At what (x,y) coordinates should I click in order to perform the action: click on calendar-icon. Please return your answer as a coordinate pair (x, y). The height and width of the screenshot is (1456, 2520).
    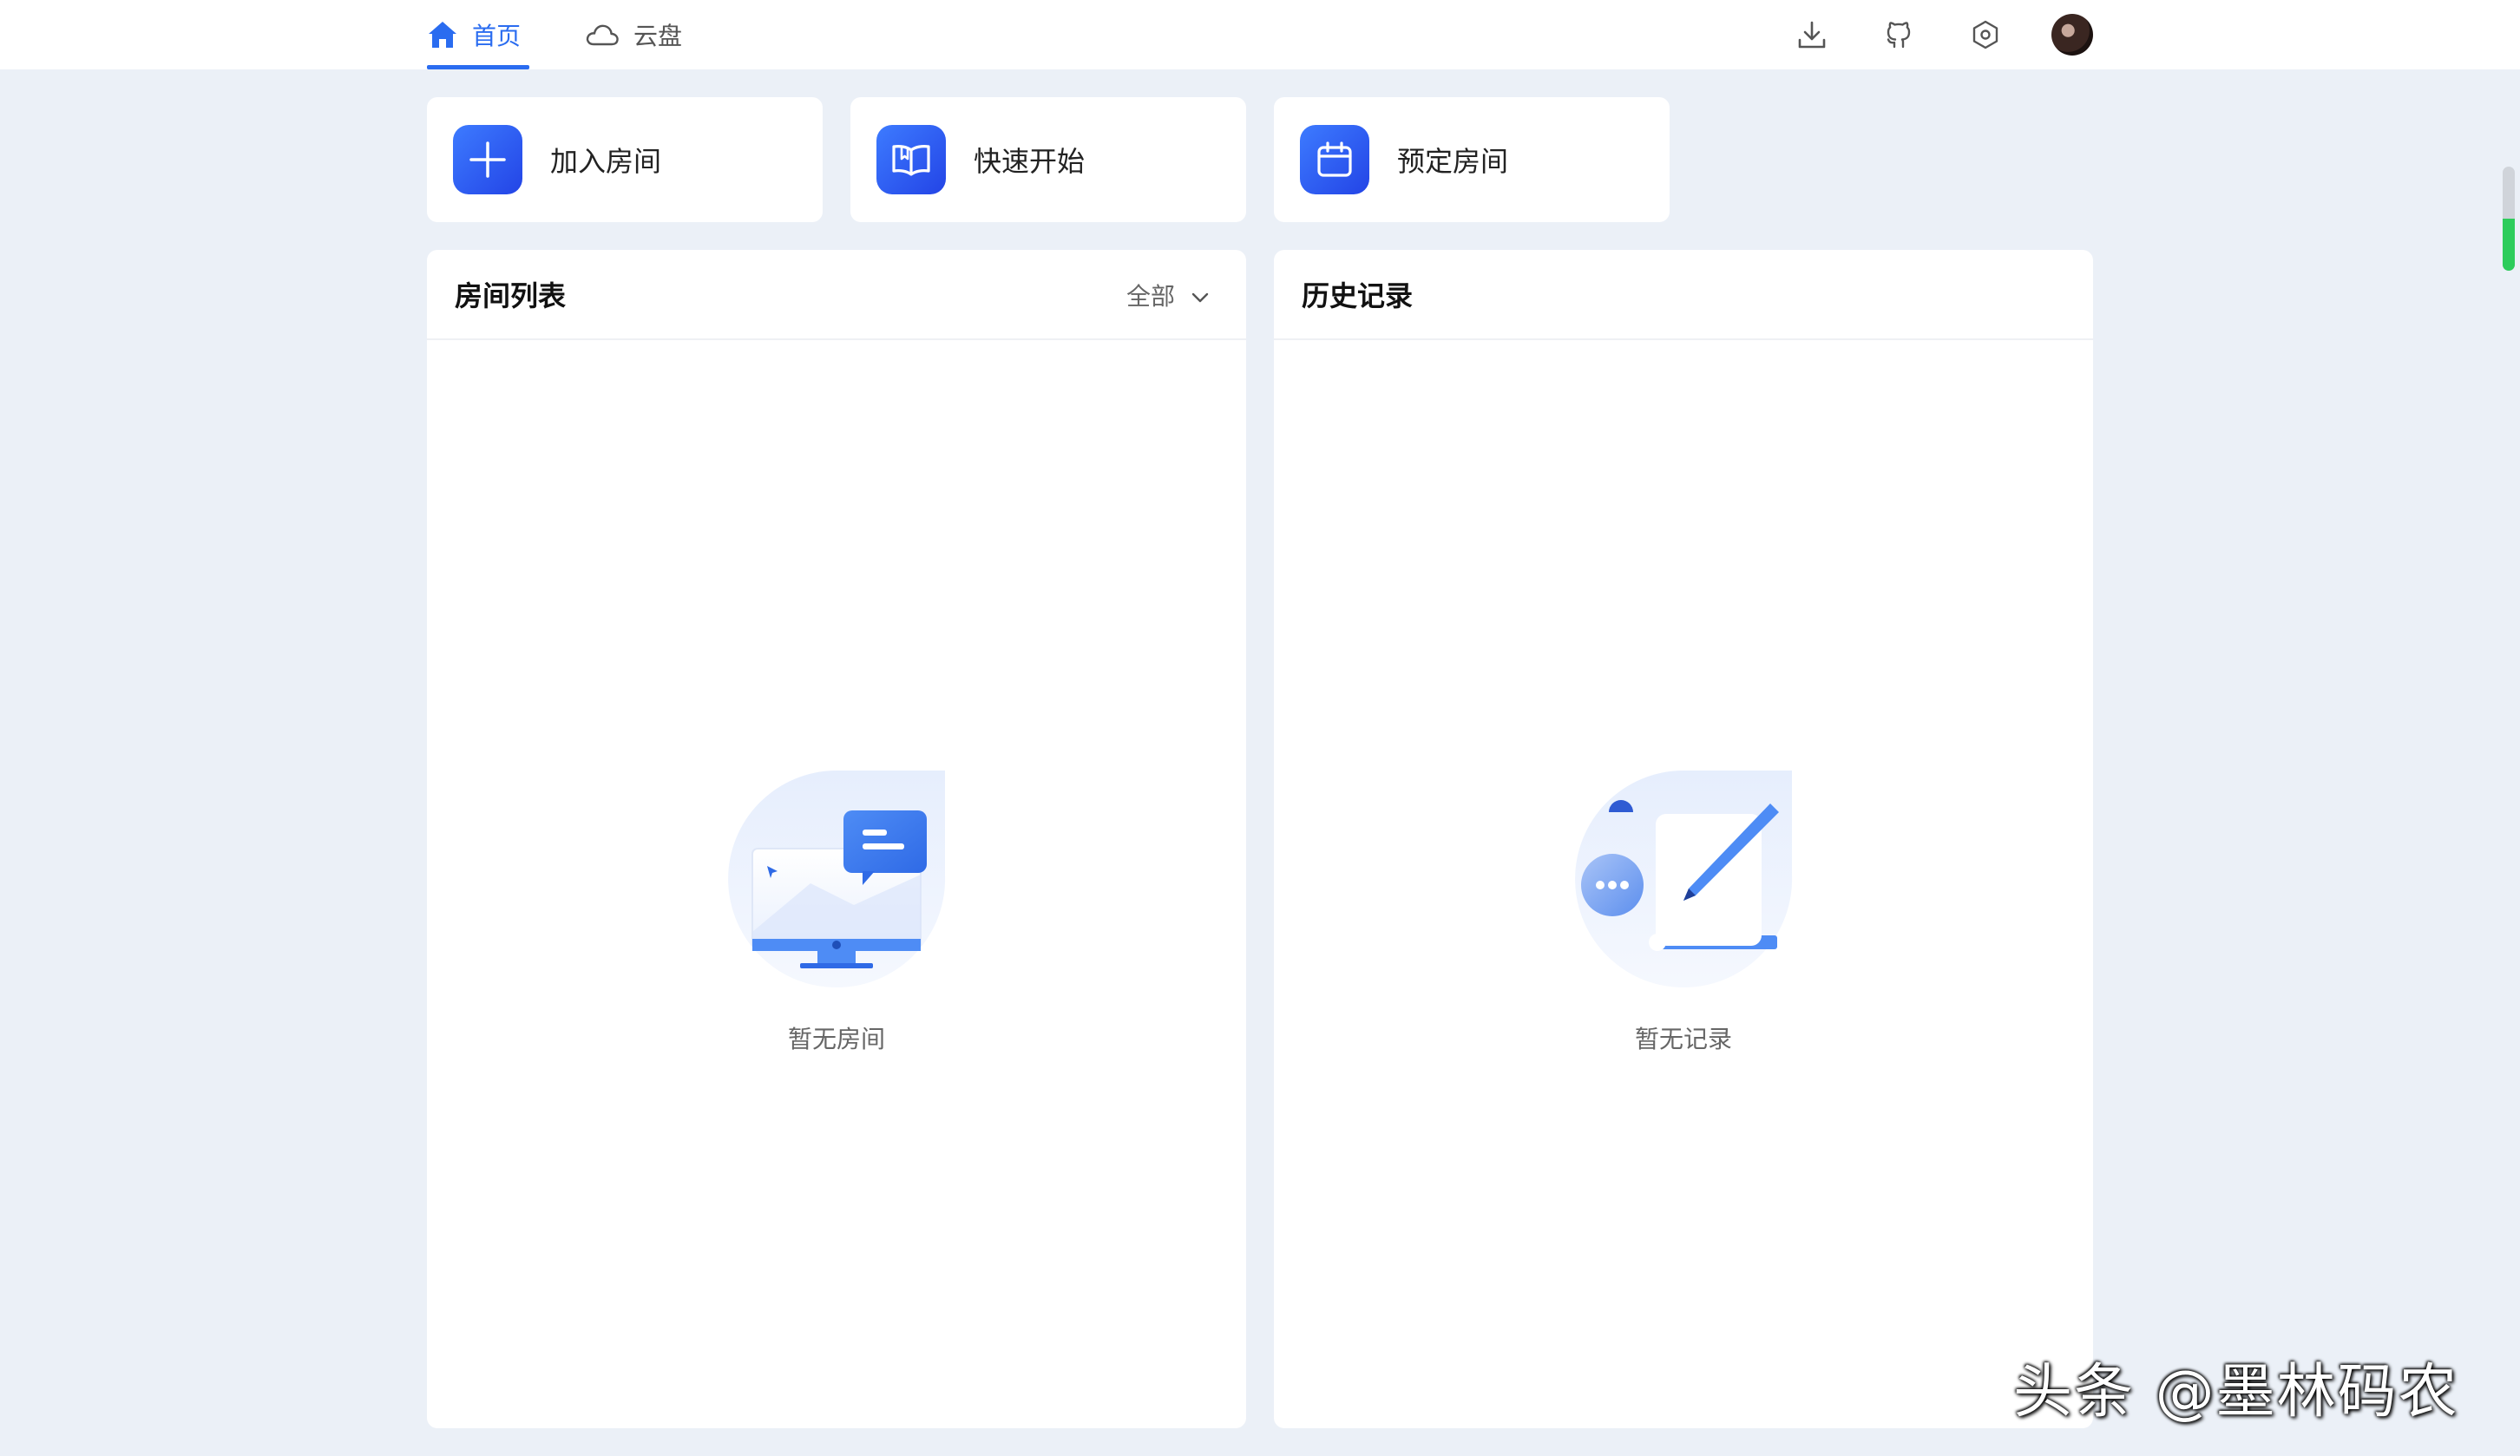
    Looking at the image, I should click on (1334, 159).